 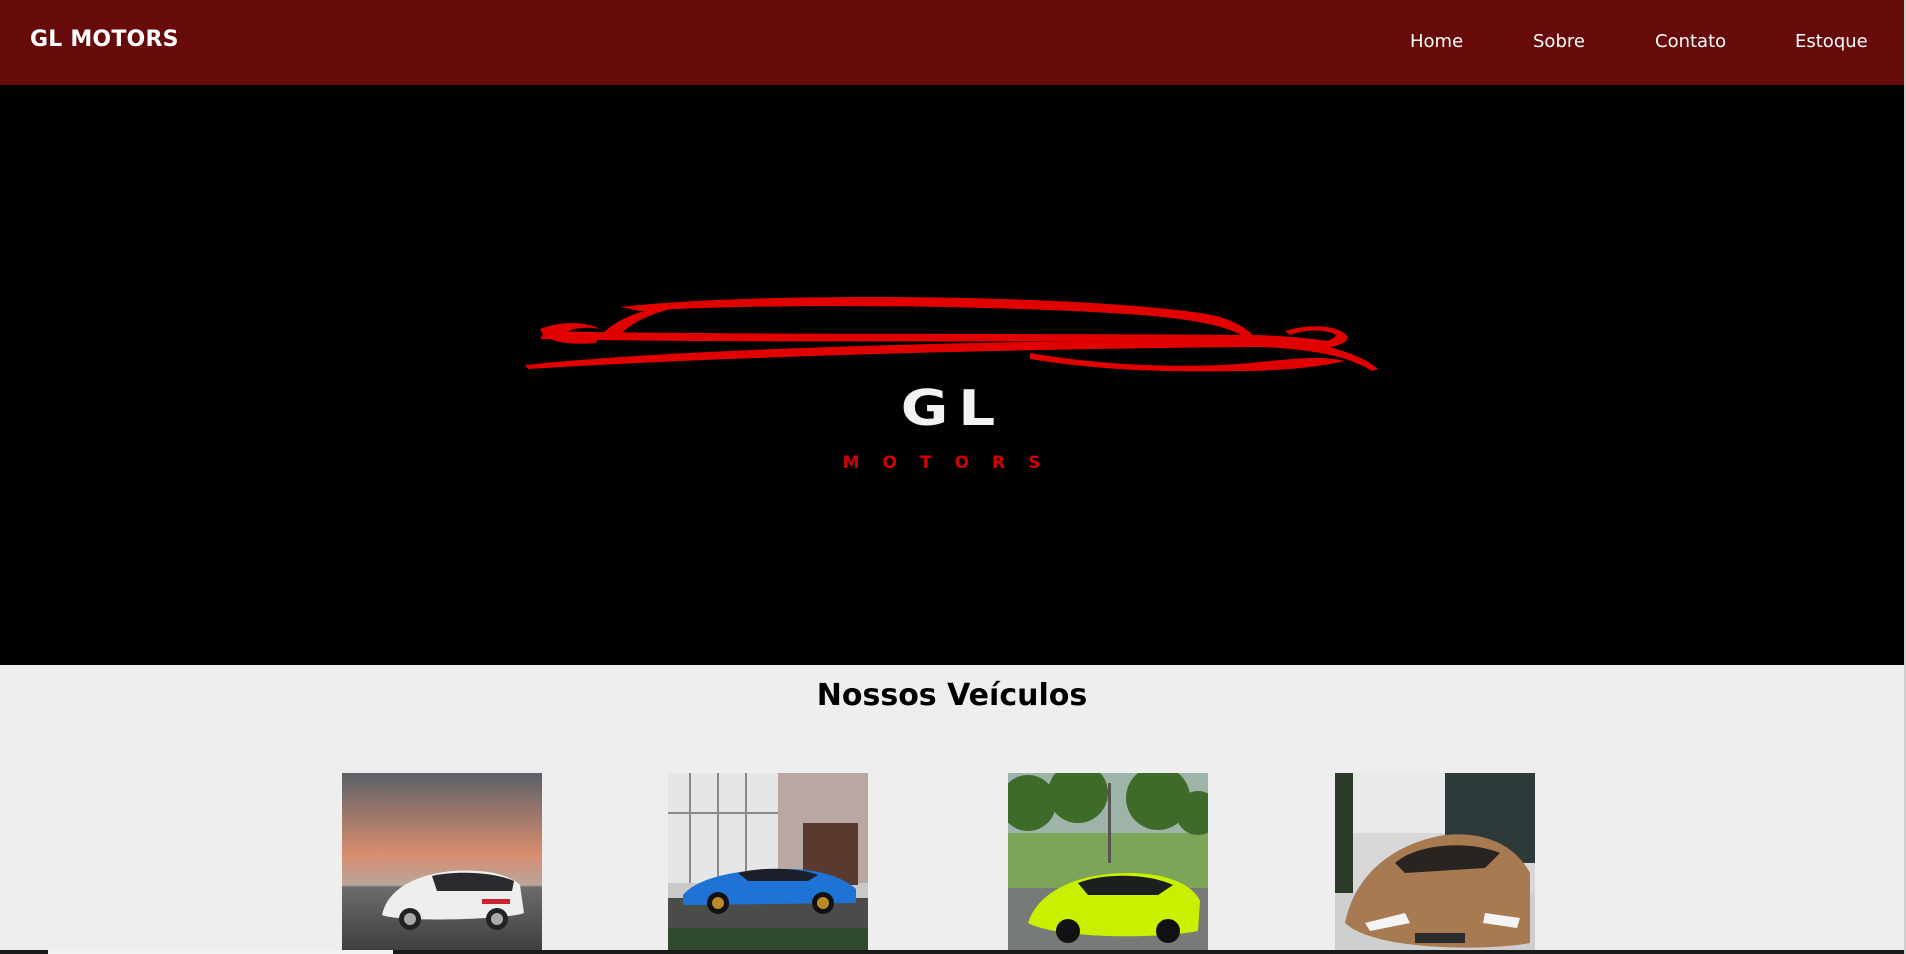 What do you see at coordinates (1831, 41) in the screenshot?
I see `nav-link-estoque: Estoque` at bounding box center [1831, 41].